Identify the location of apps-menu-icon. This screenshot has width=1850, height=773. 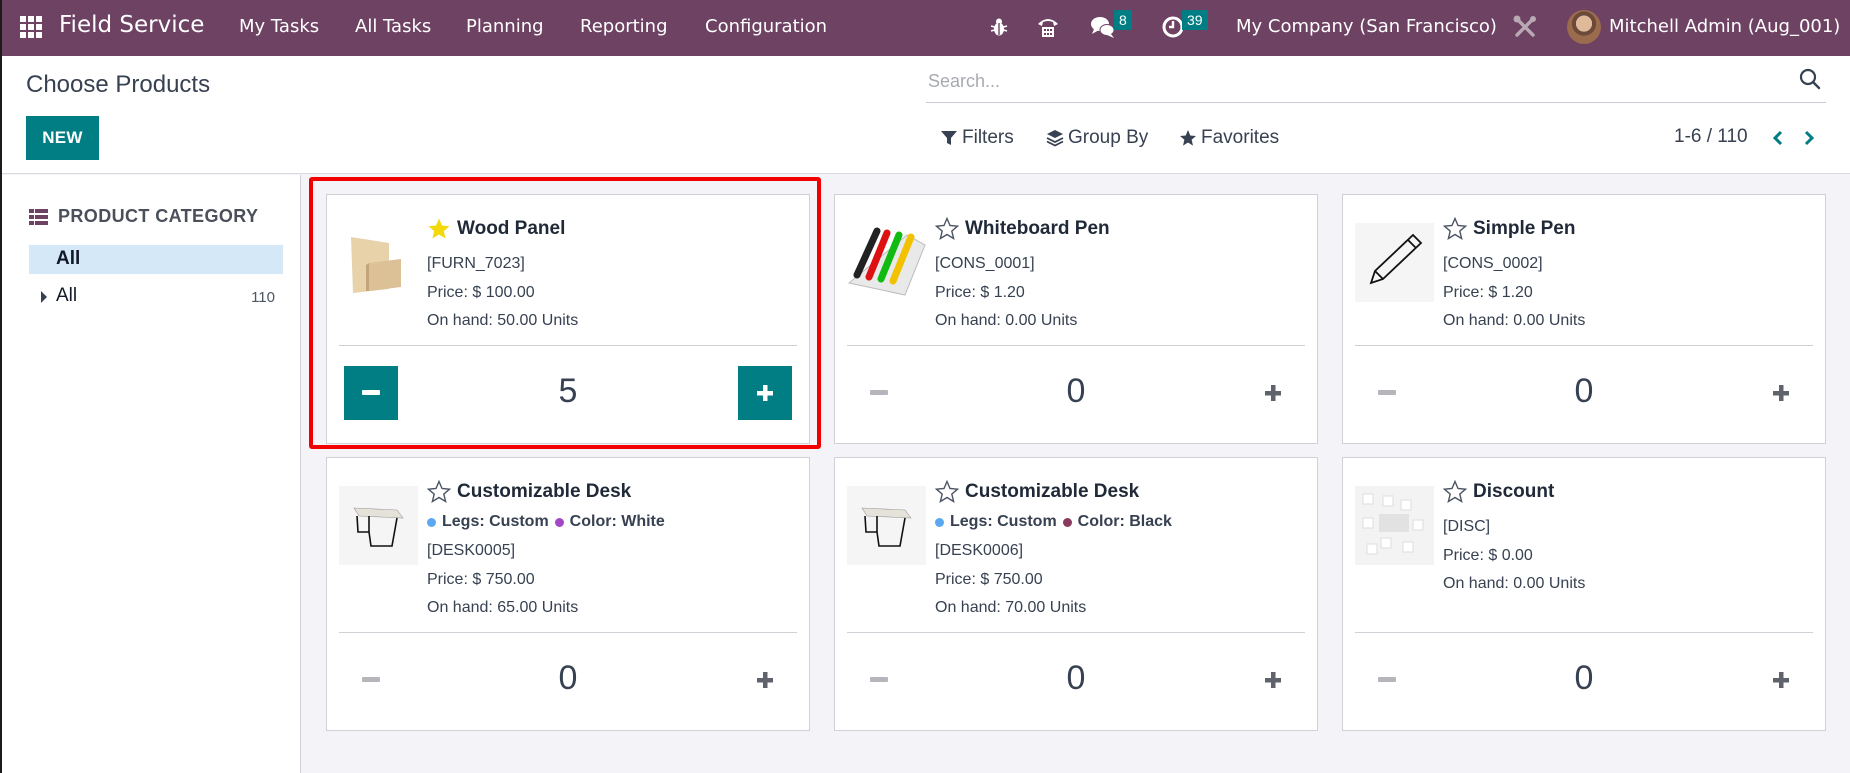
(31, 27).